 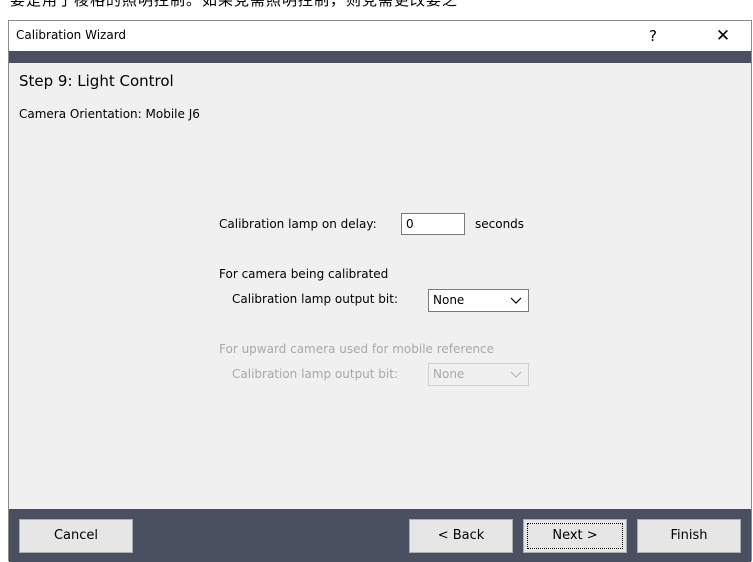 I want to click on help-button: ?, so click(x=653, y=36).